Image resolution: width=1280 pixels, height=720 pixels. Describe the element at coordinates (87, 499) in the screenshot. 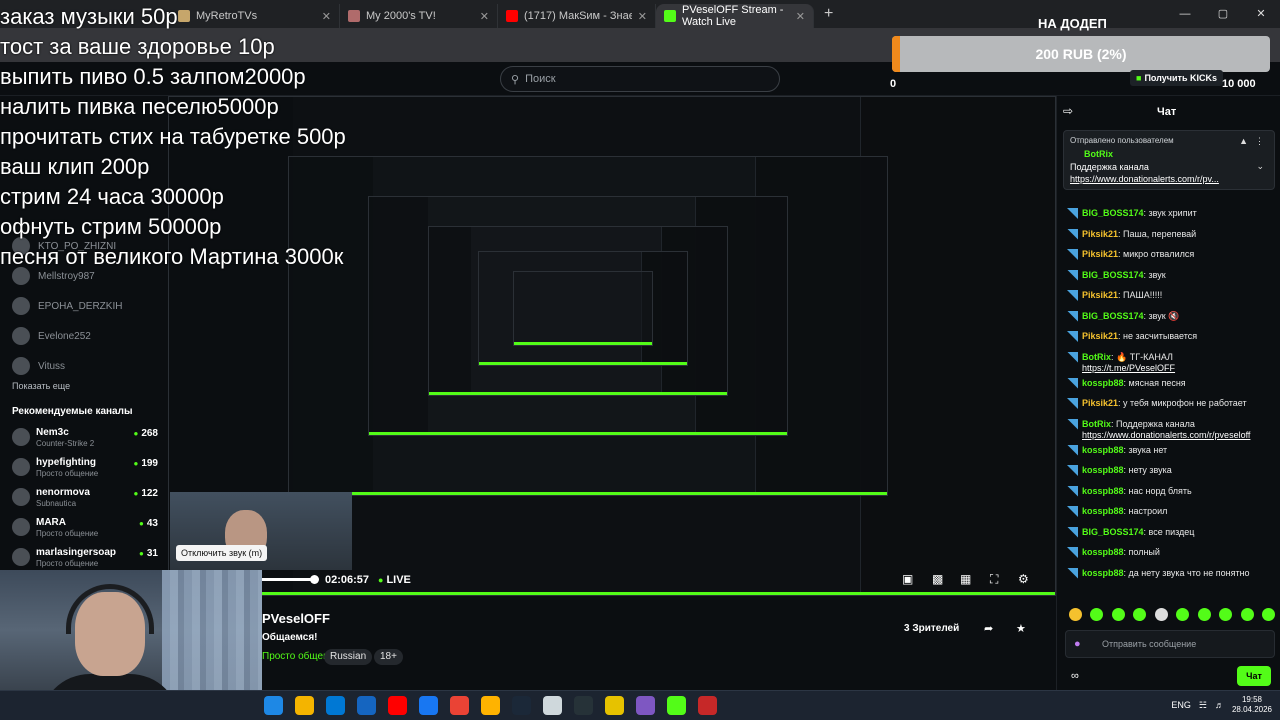

I see `recommended-item: nenormovaSubnautica 122` at that location.